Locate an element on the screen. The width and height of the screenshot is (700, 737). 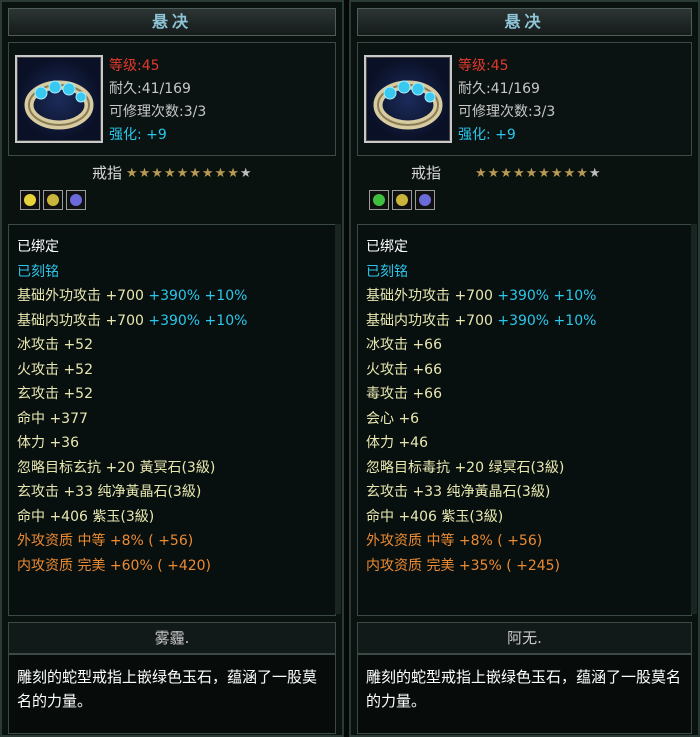
attribute-line: 冰攻击 +52 is located at coordinates (55, 345).